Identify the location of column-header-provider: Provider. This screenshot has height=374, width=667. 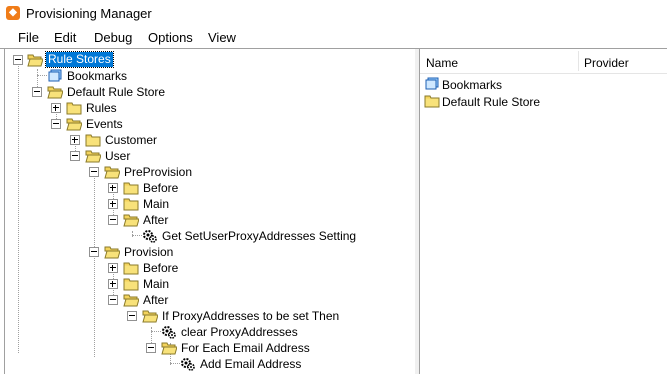
(606, 63).